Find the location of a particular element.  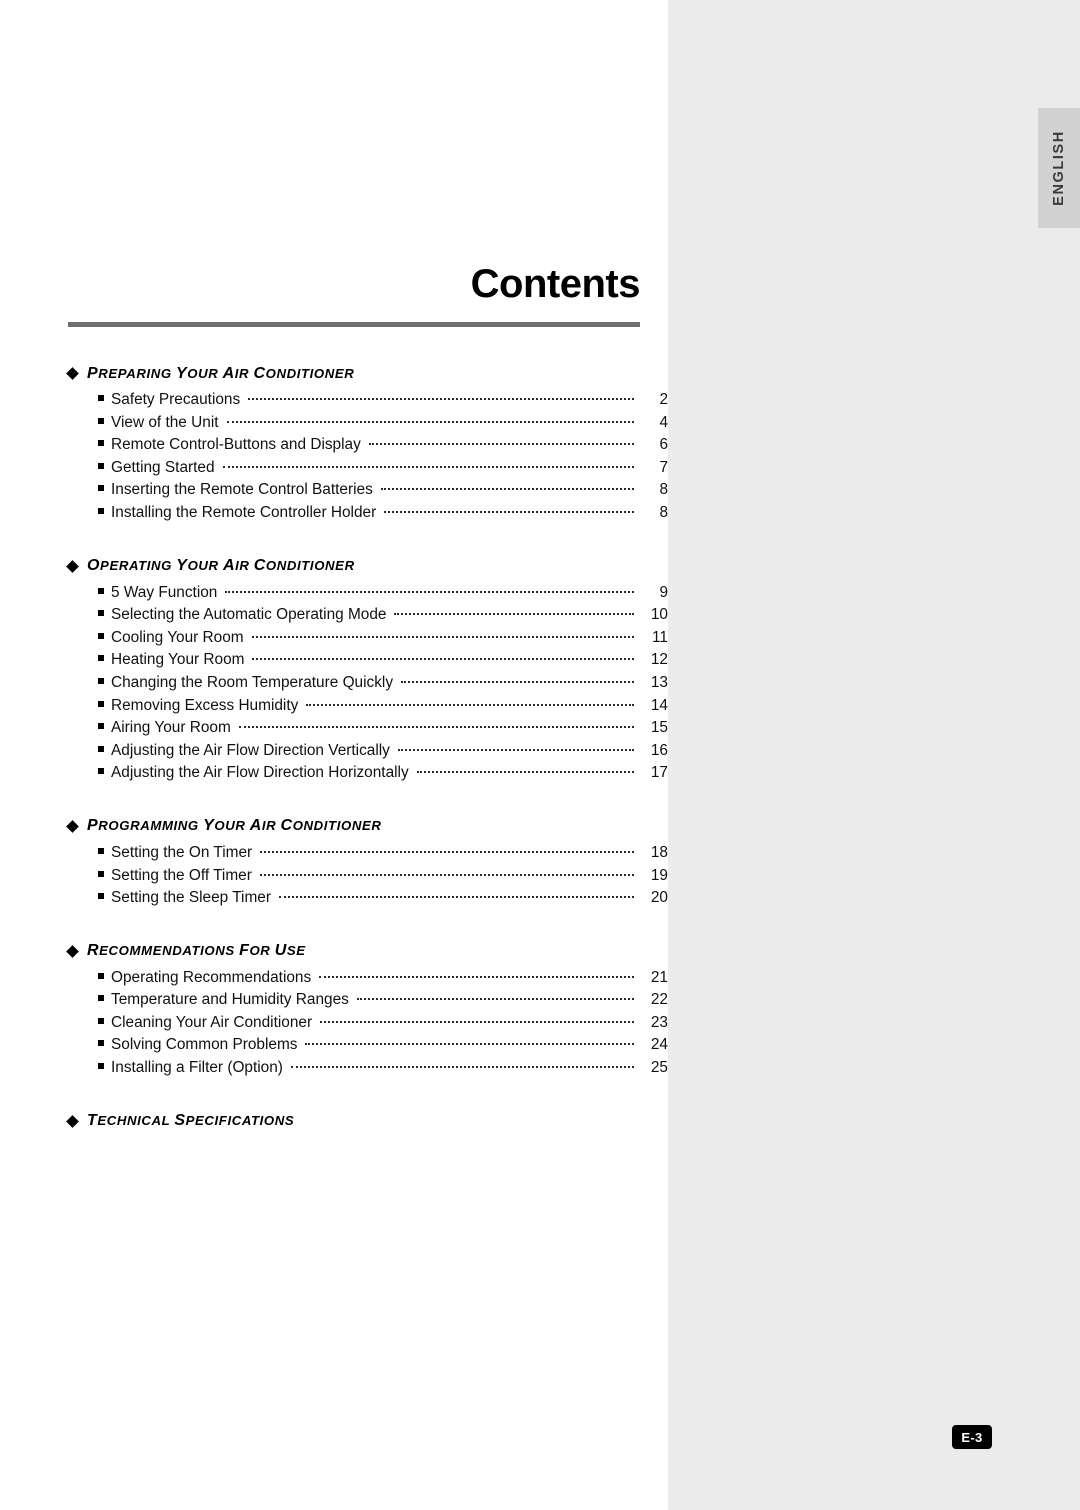

toc-entry: Operating Recommendations 21 is located at coordinates (368, 980).